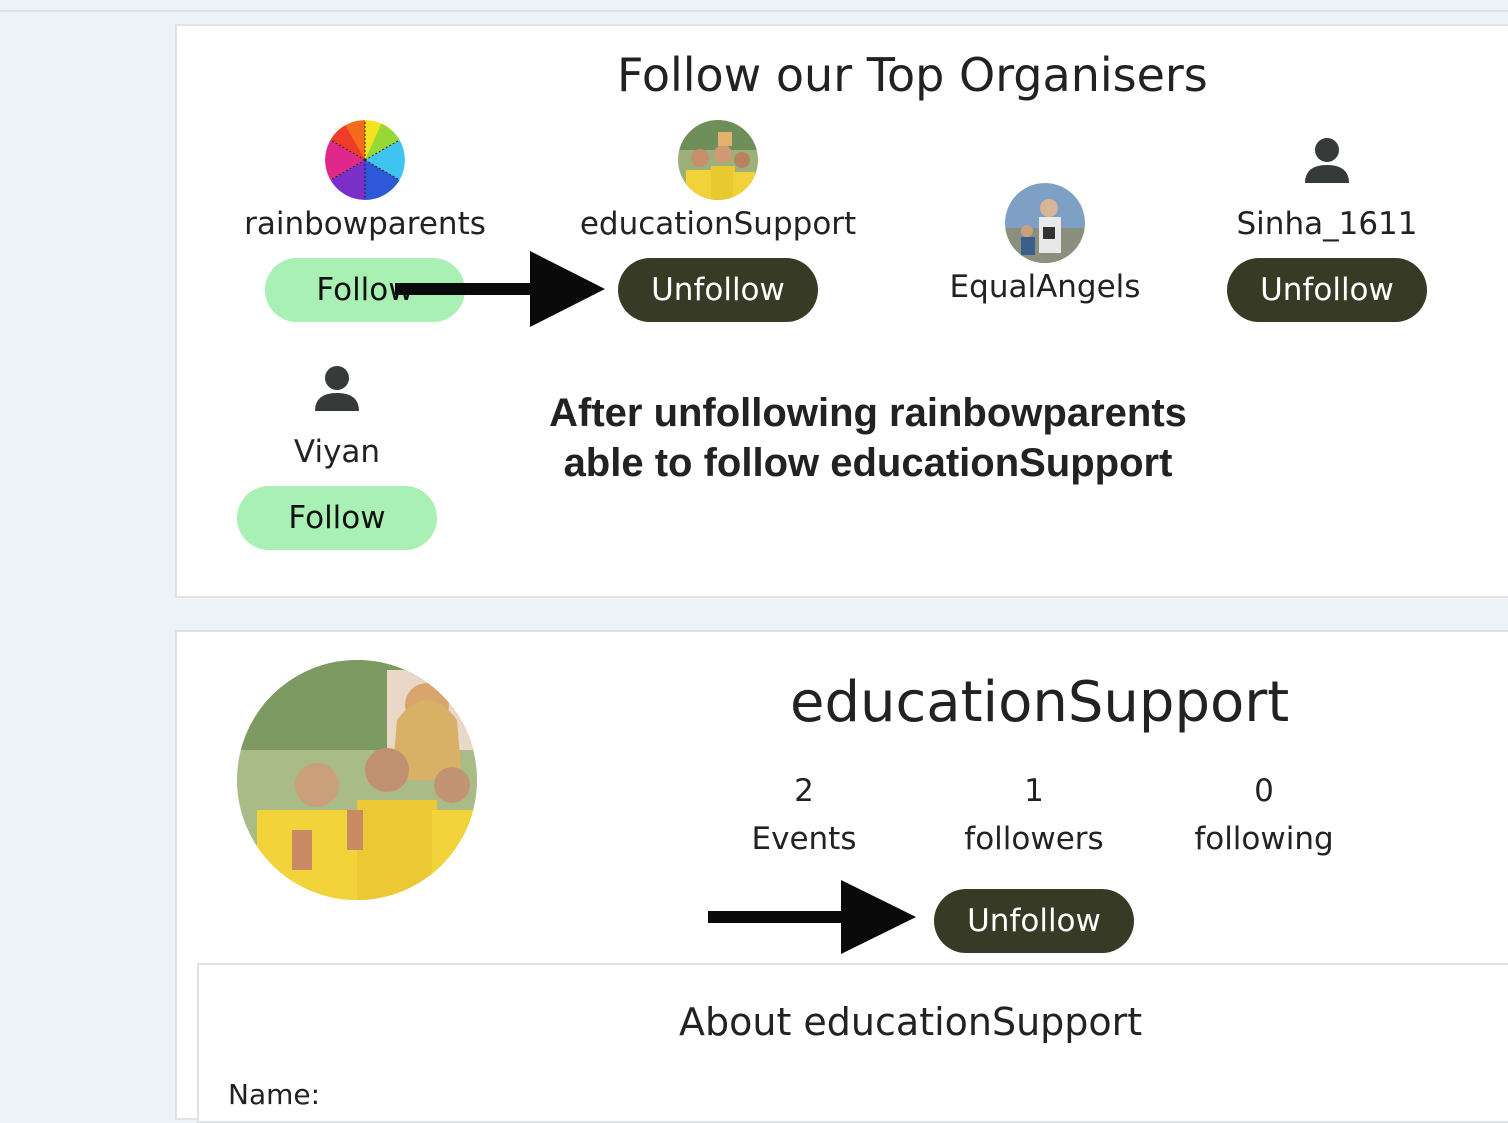  What do you see at coordinates (911, 1022) in the screenshot?
I see `about-title: About educationSupport` at bounding box center [911, 1022].